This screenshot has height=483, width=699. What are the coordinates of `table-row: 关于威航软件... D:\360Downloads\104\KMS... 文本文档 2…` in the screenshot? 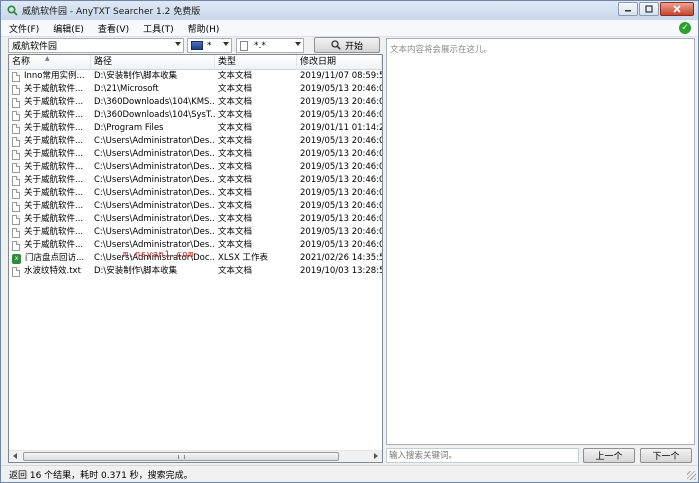 It's located at (195, 102).